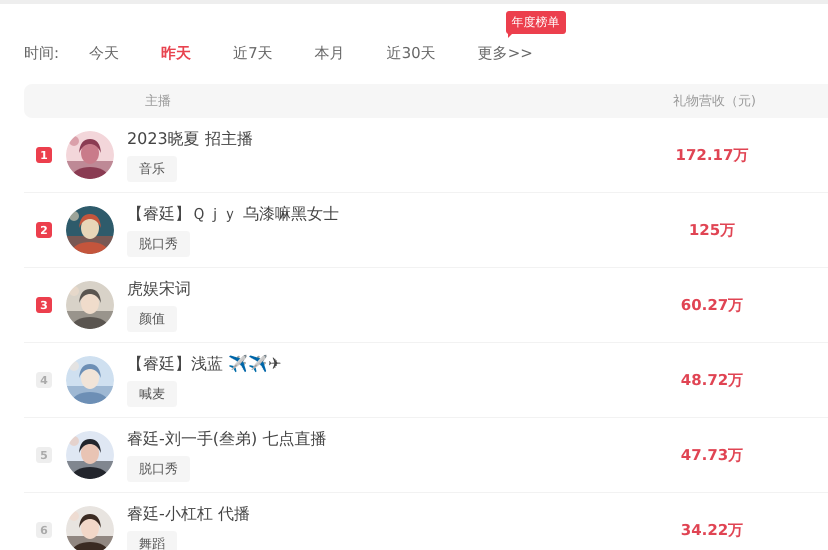 The height and width of the screenshot is (550, 828). What do you see at coordinates (152, 540) in the screenshot?
I see `category-tag: 舞蹈` at bounding box center [152, 540].